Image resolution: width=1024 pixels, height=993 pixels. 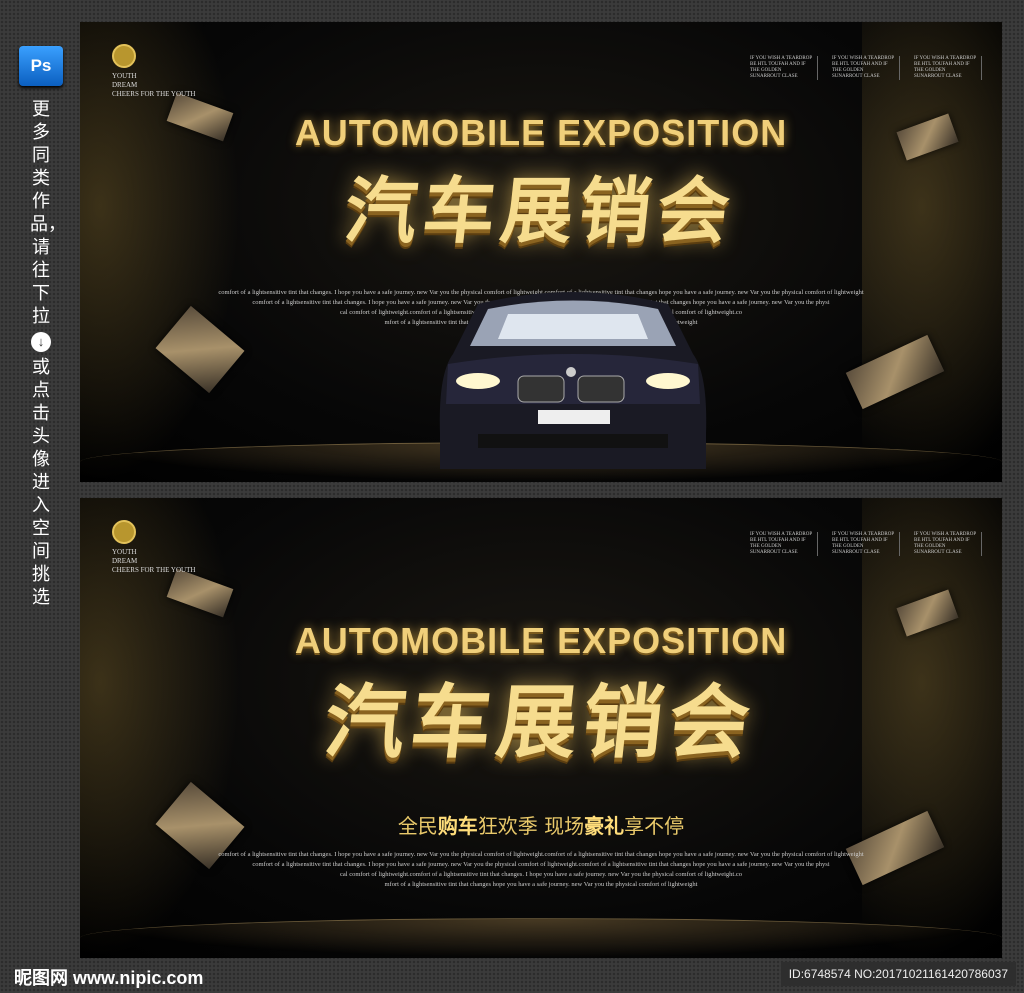 I want to click on car-image, so click(x=573, y=380).